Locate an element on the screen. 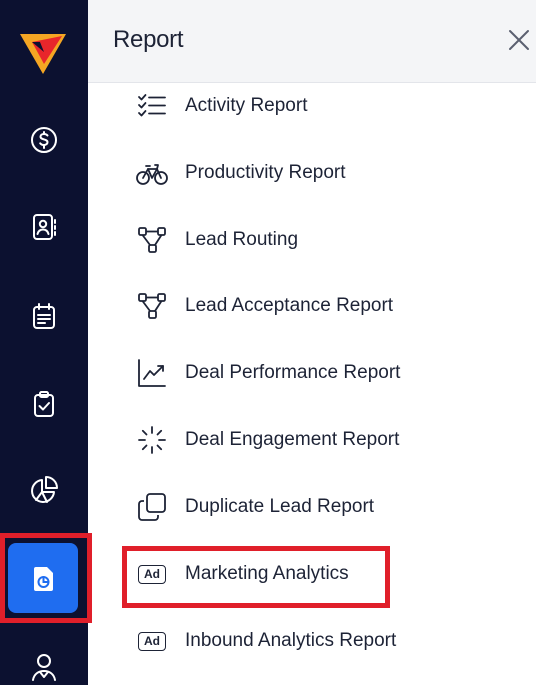 The image size is (536, 686). menu-item-duplicate-lead-report: Duplicate Lead Report is located at coordinates (312, 507).